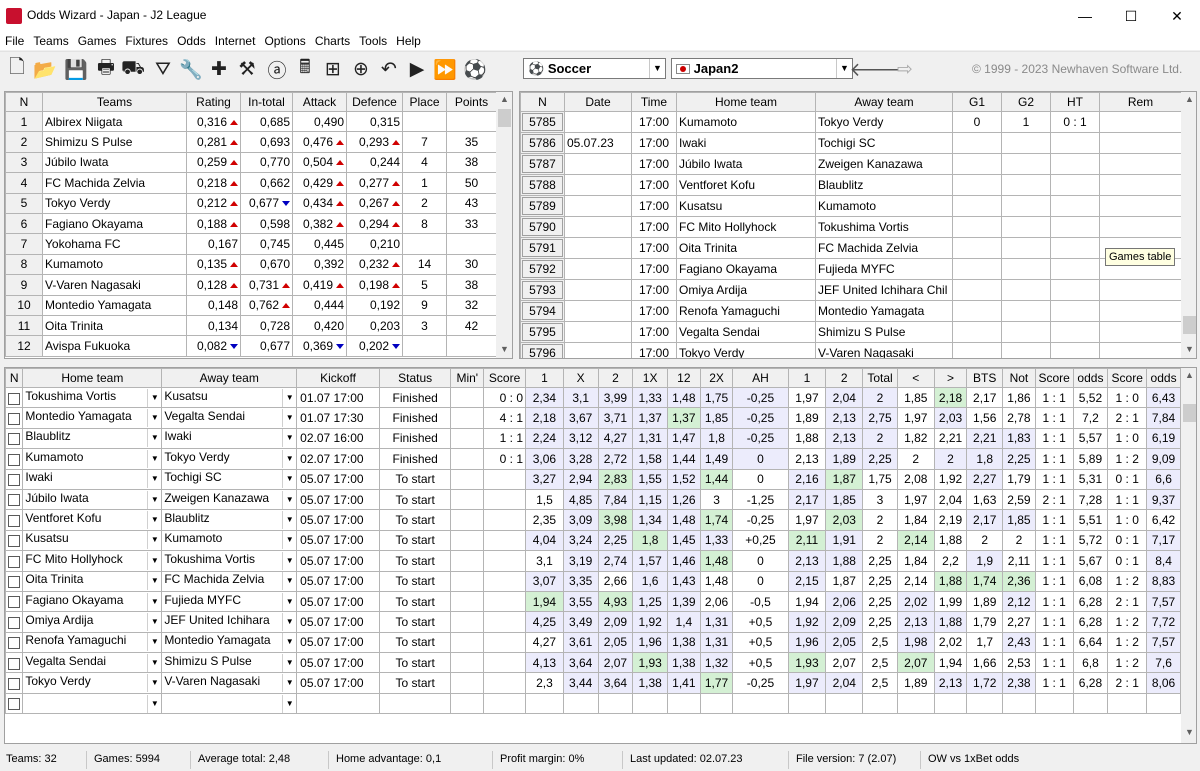 The height and width of the screenshot is (771, 1200). I want to click on fixtures-scrollbar: ▲ ▼, so click(1188, 555).